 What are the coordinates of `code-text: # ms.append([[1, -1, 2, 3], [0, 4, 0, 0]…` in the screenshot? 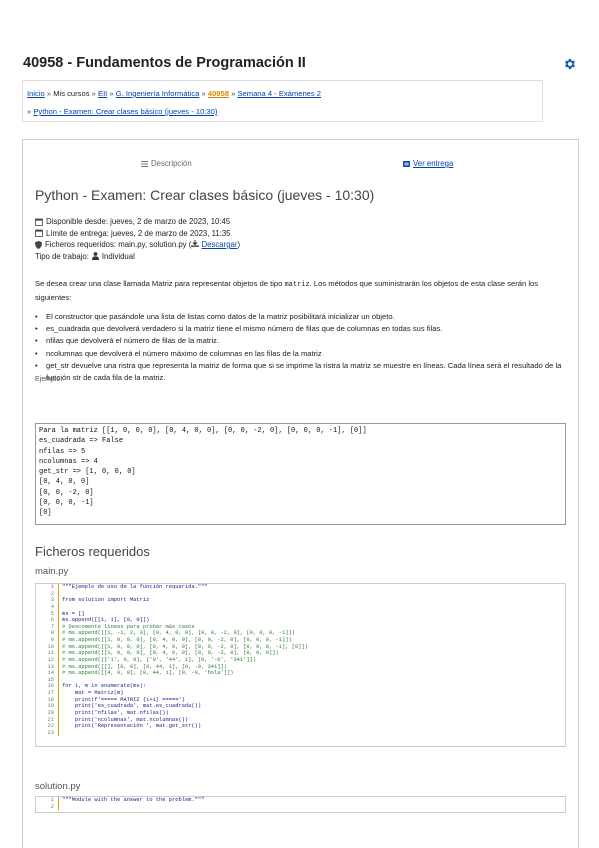 It's located at (178, 633).